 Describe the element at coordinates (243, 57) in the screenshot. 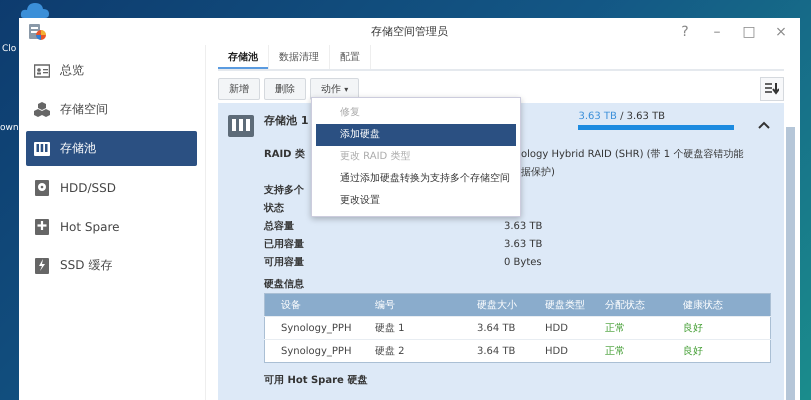

I see `tab: 存储池` at that location.